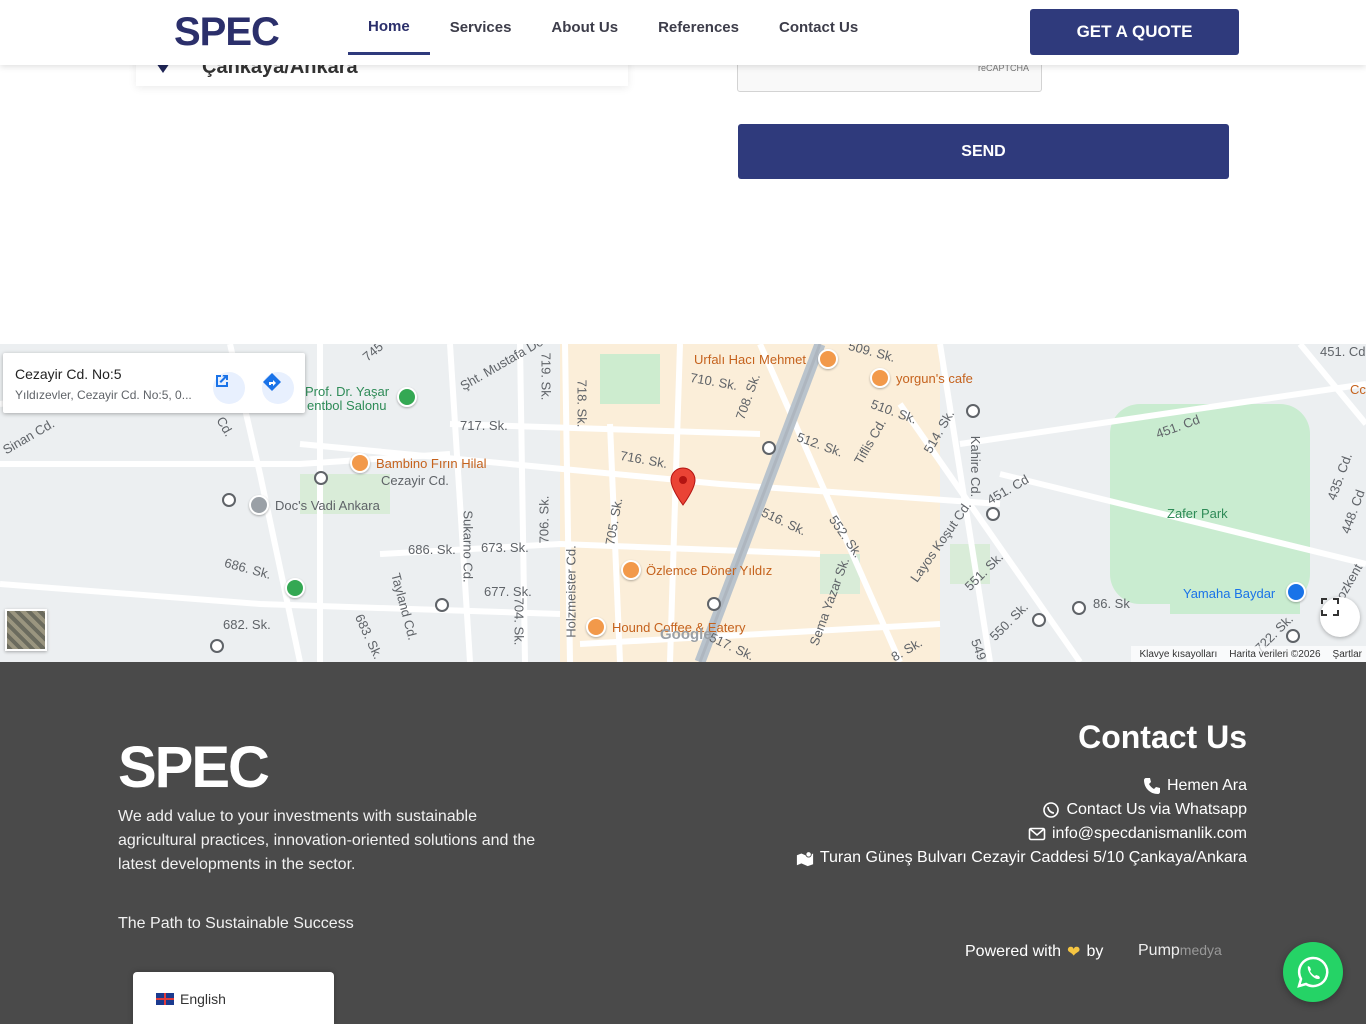  Describe the element at coordinates (818, 27) in the screenshot. I see `nav-contact: Contact Us` at that location.